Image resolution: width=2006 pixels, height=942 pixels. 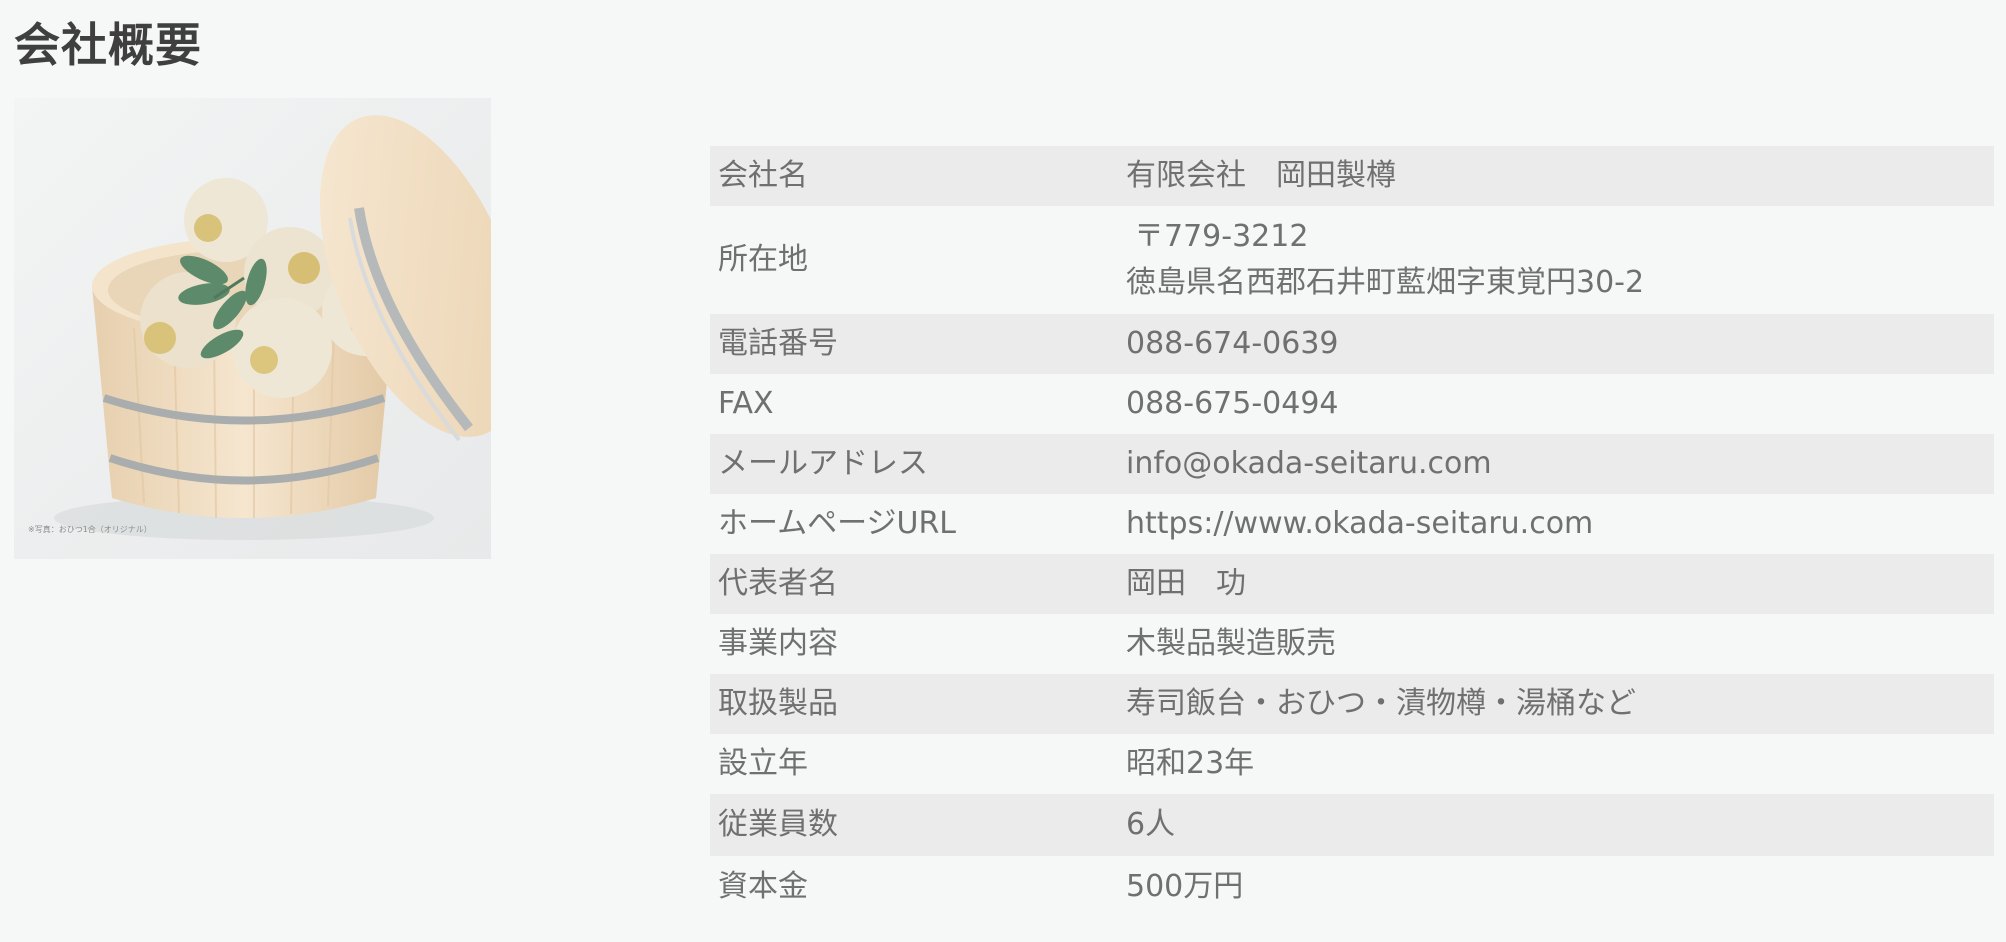 What do you see at coordinates (1186, 583) in the screenshot?
I see `representative-value: 岡田 功` at bounding box center [1186, 583].